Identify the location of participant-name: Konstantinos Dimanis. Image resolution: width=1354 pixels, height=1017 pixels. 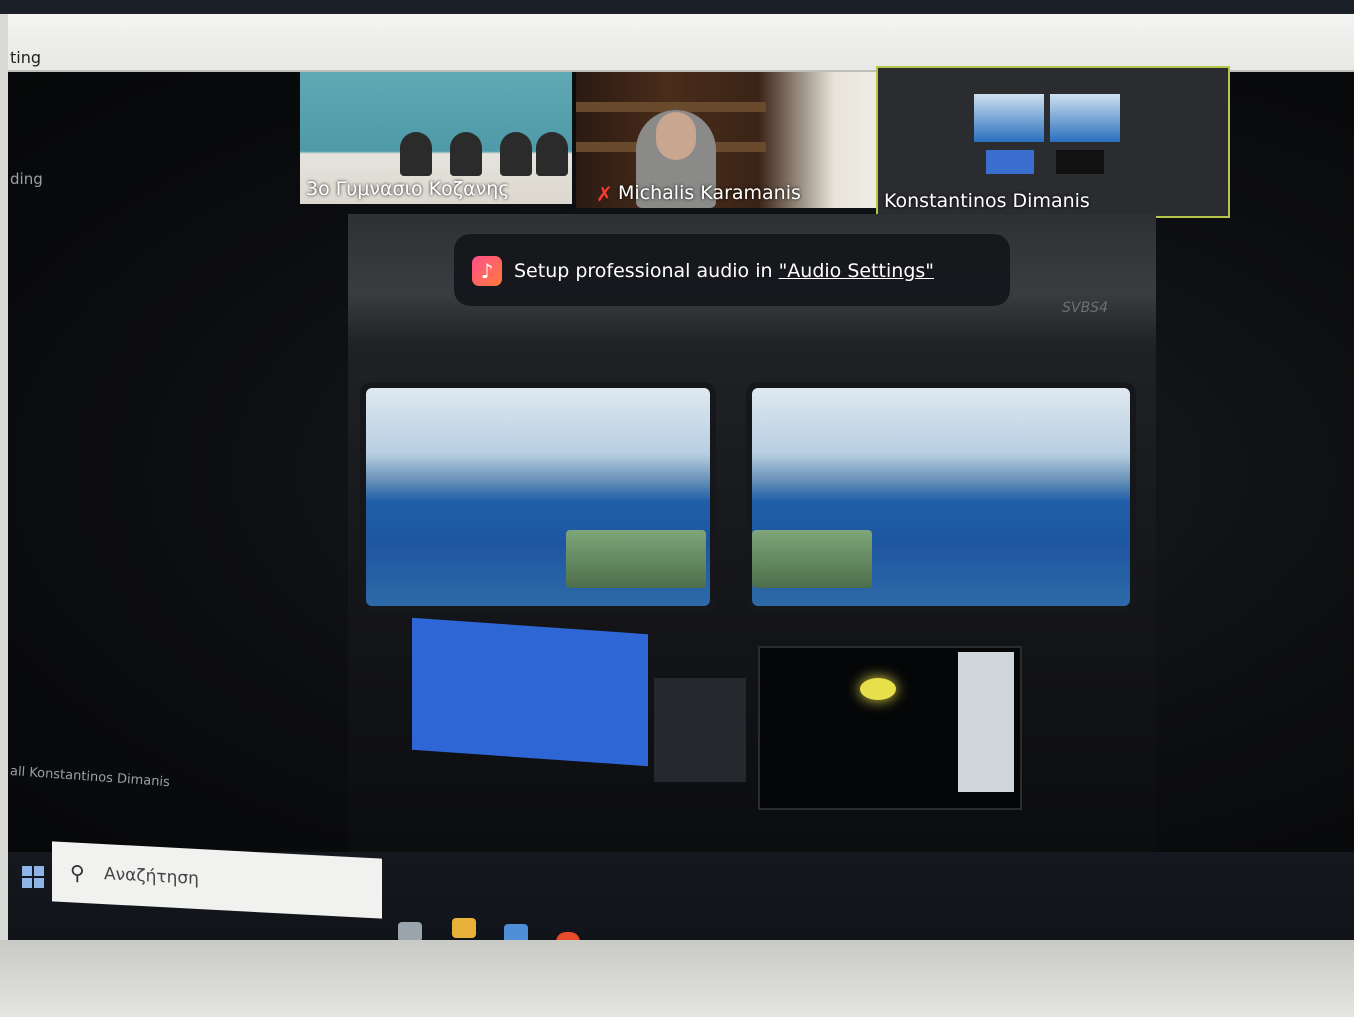
(987, 201).